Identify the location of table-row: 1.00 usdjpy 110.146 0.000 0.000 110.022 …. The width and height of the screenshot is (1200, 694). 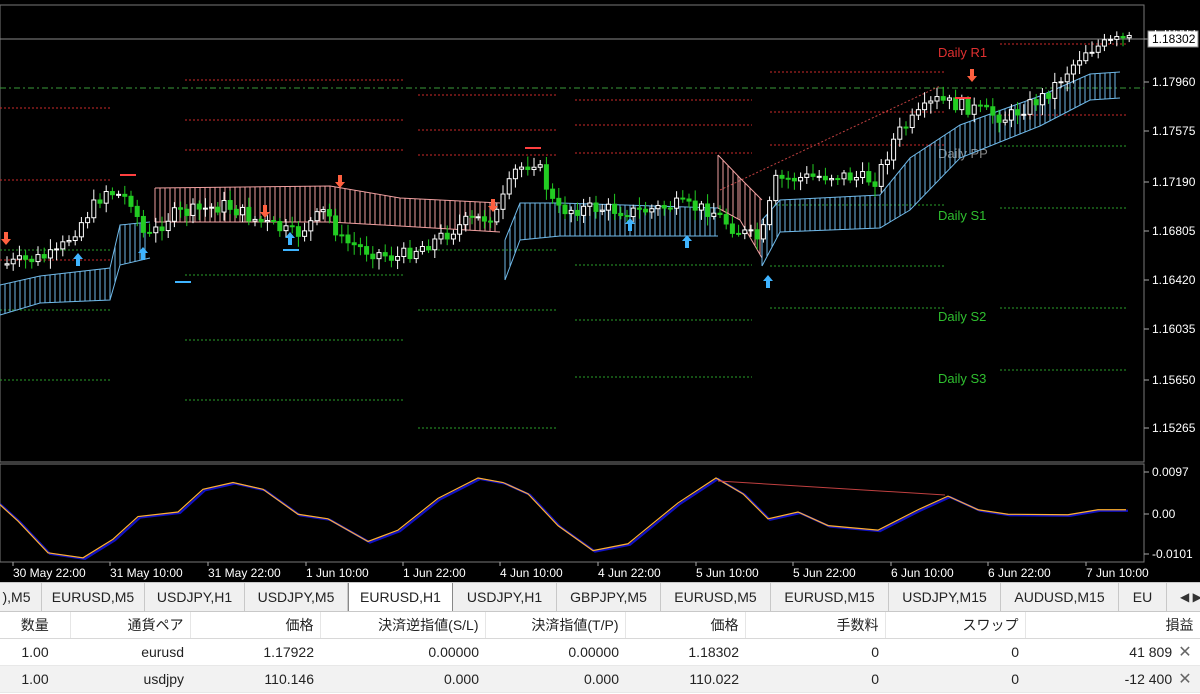
(600, 679).